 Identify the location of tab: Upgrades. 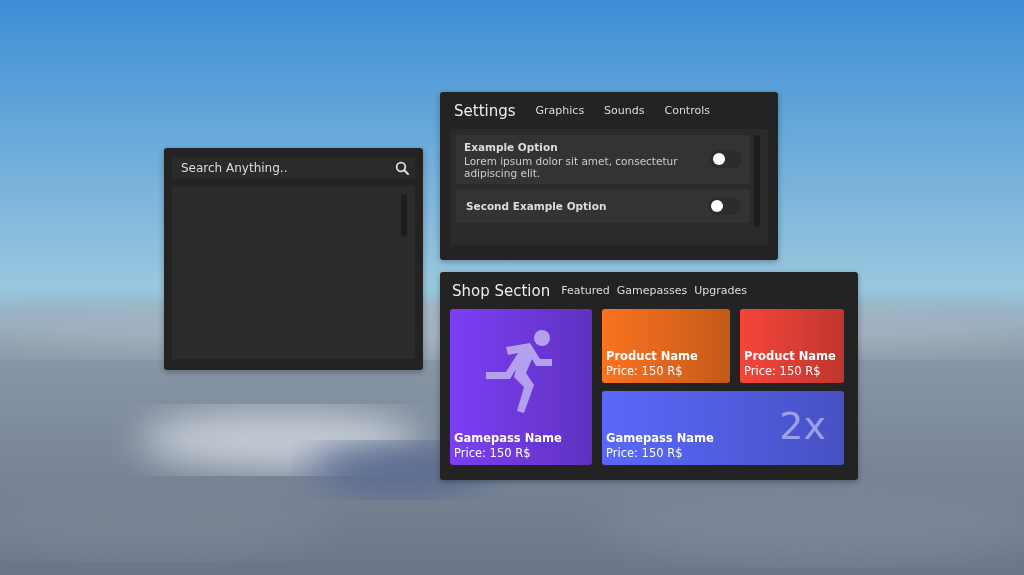
(720, 291).